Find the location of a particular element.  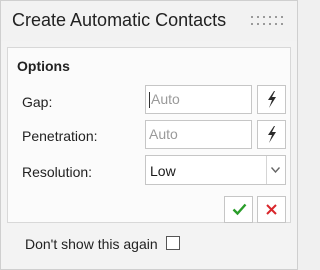

gap-input-placeholder: Auto is located at coordinates (165, 99).